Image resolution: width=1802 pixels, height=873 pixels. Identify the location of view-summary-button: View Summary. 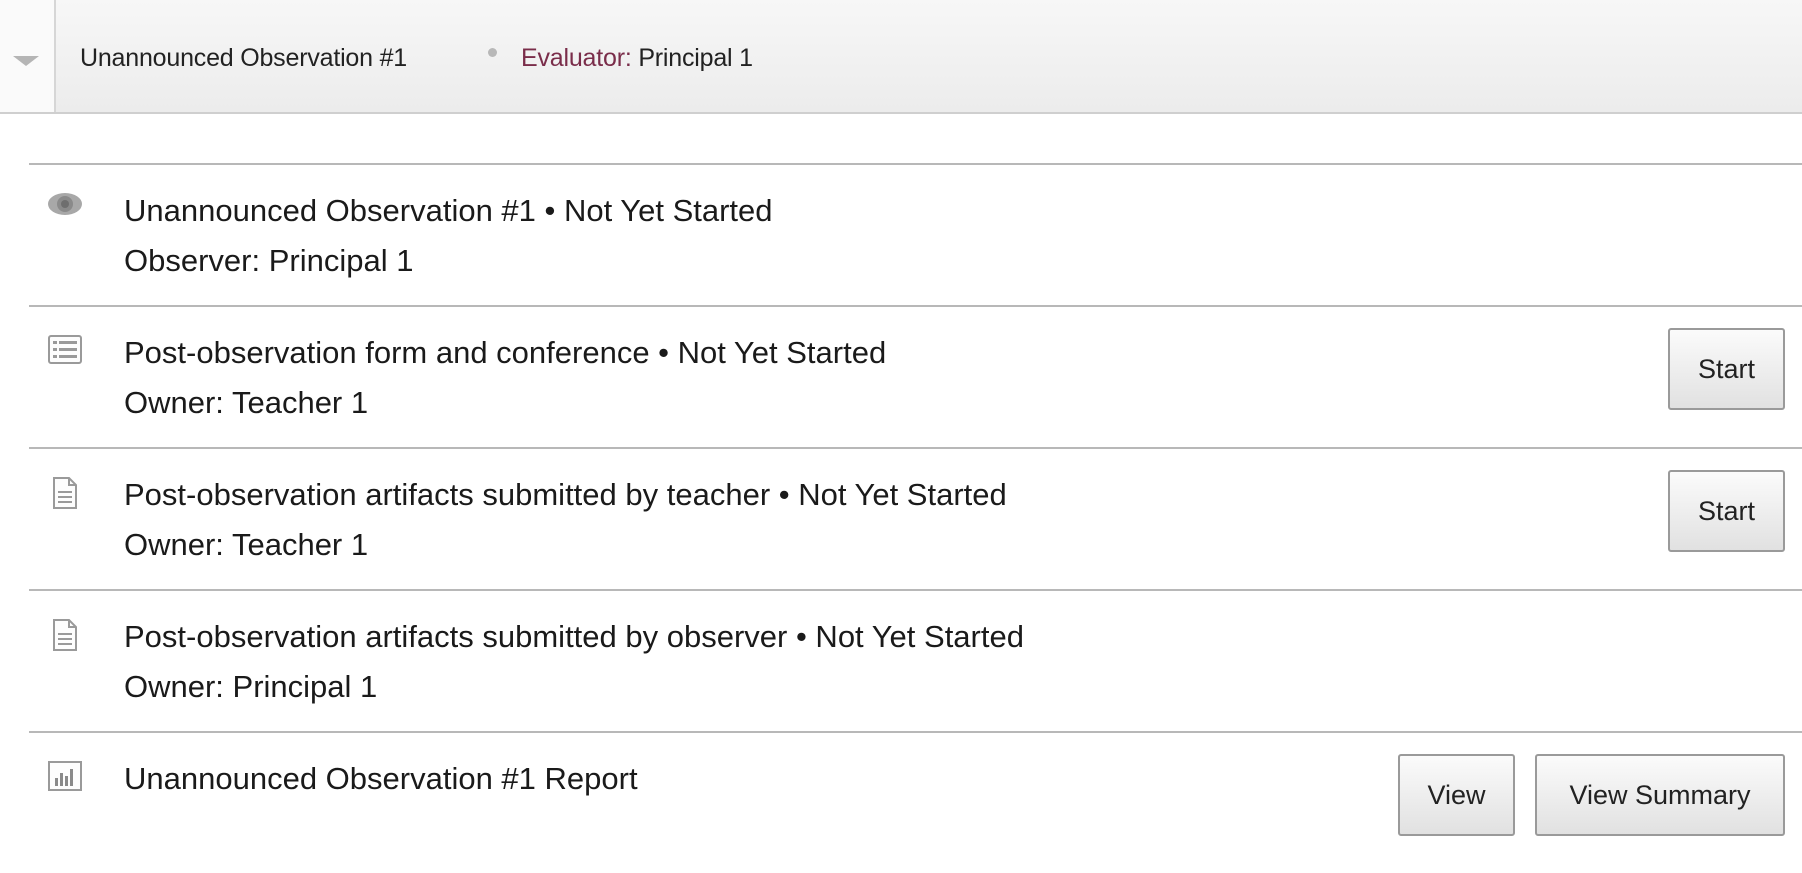
(1660, 795).